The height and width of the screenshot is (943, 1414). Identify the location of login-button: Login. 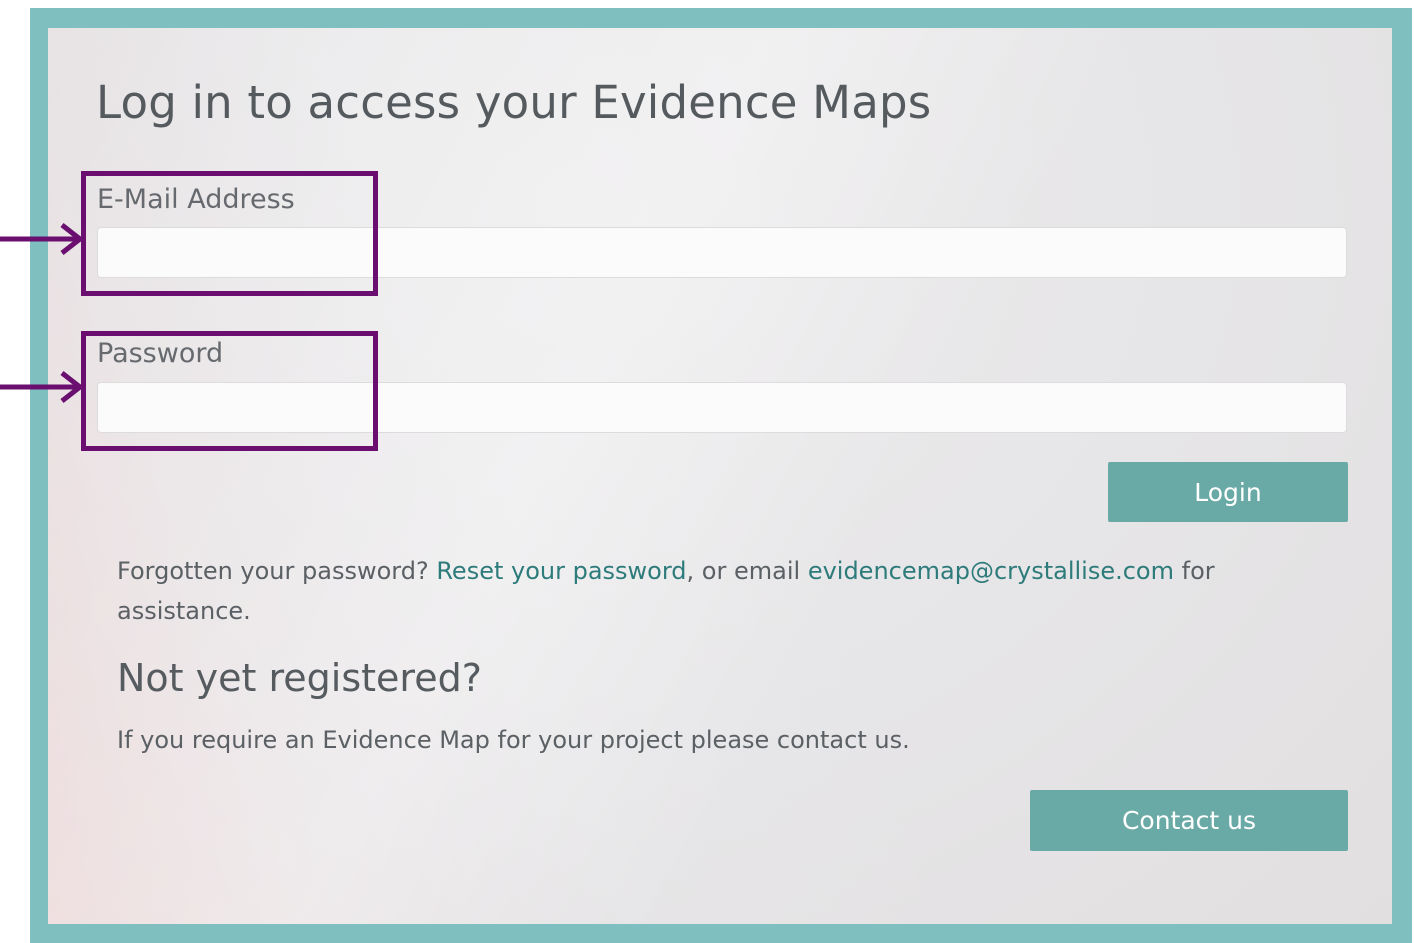
(1228, 492).